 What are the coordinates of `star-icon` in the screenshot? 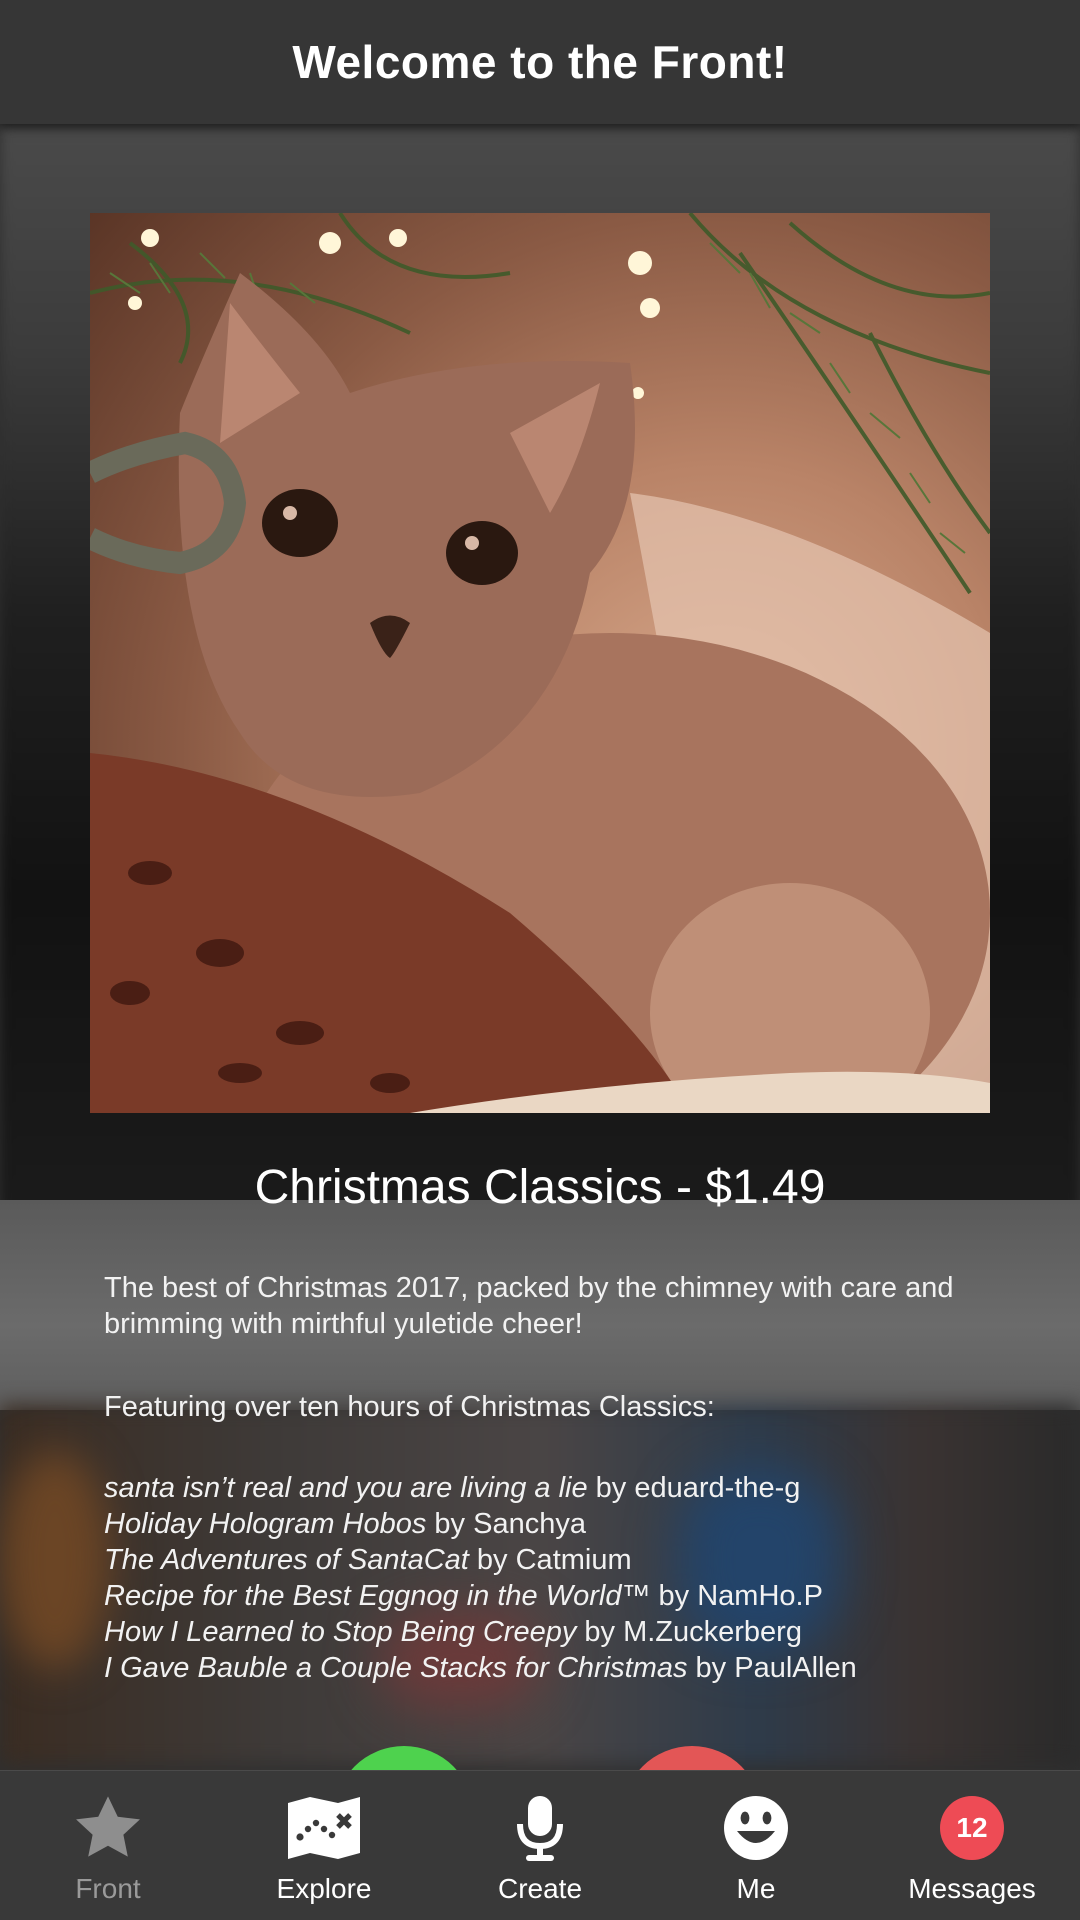 It's located at (108, 1828).